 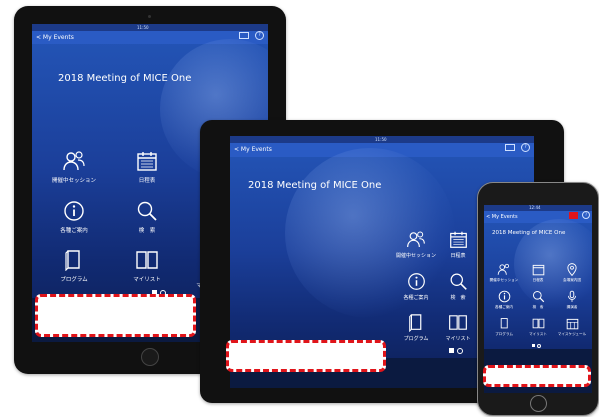 I want to click on microphone-icon, so click(x=572, y=296).